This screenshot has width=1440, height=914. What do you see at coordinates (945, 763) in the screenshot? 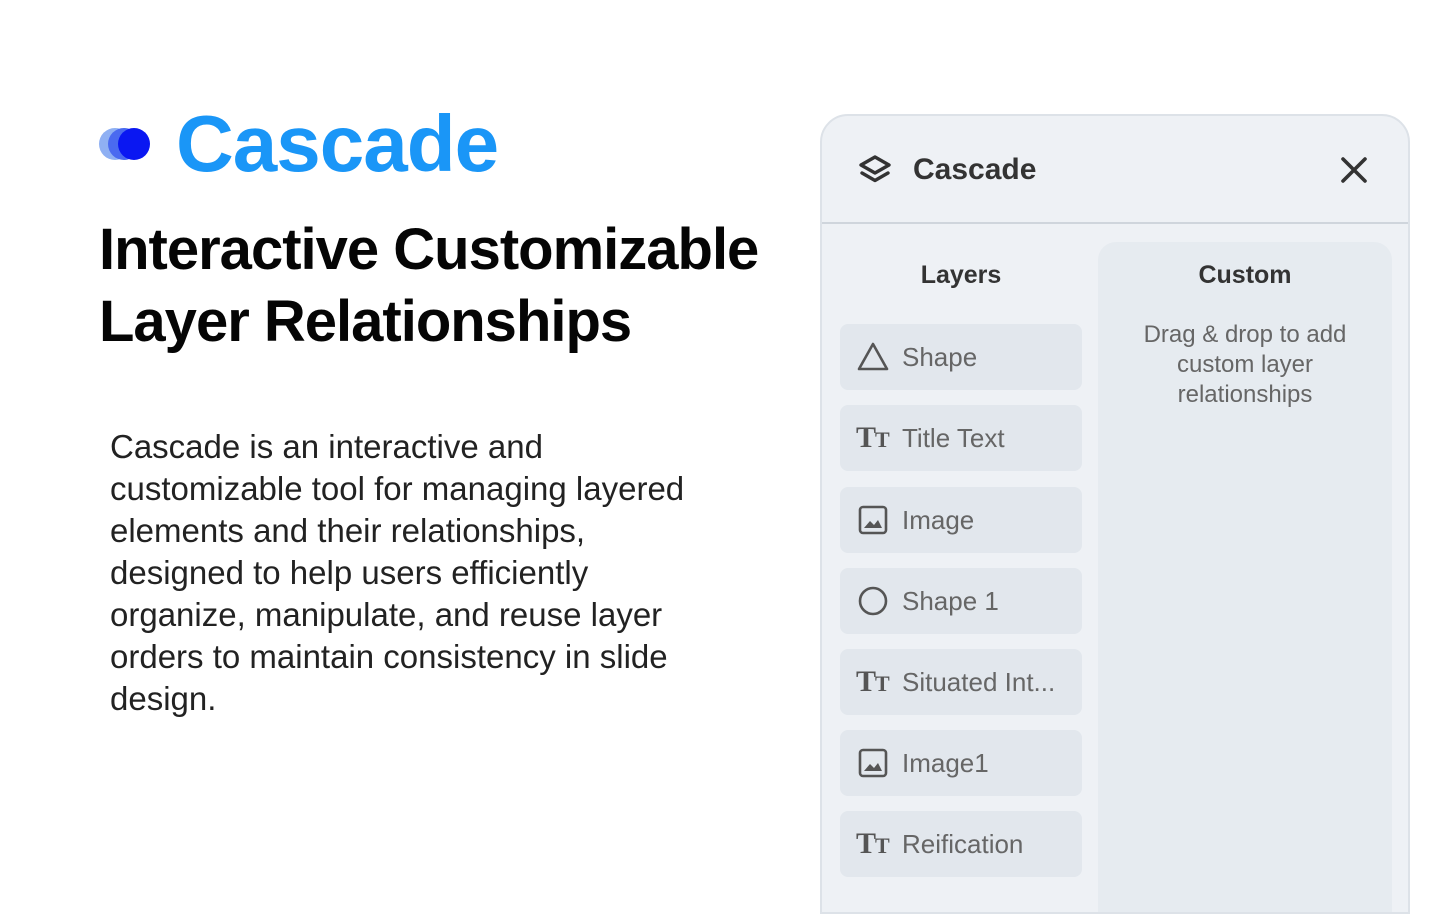
I see `layer-item-label: Image1` at bounding box center [945, 763].